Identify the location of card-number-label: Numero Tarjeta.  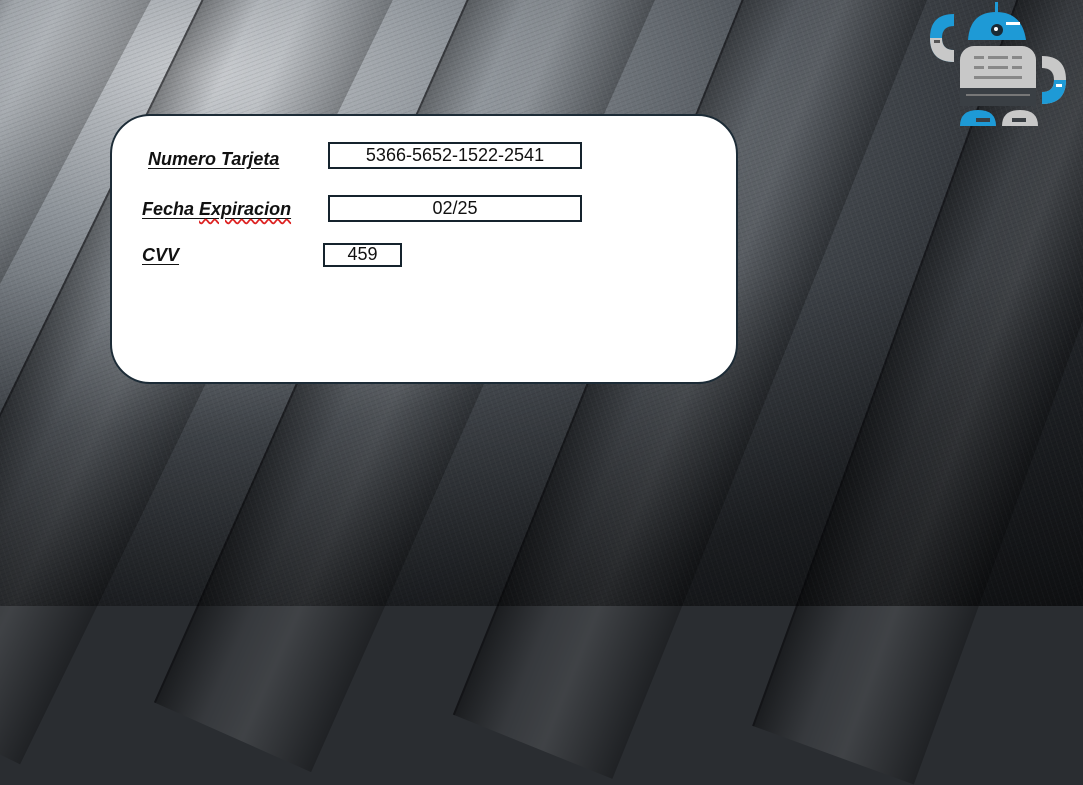
(214, 159).